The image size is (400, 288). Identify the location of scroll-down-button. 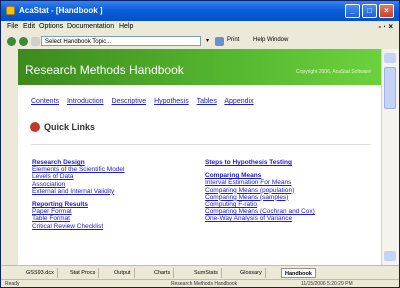
(390, 256).